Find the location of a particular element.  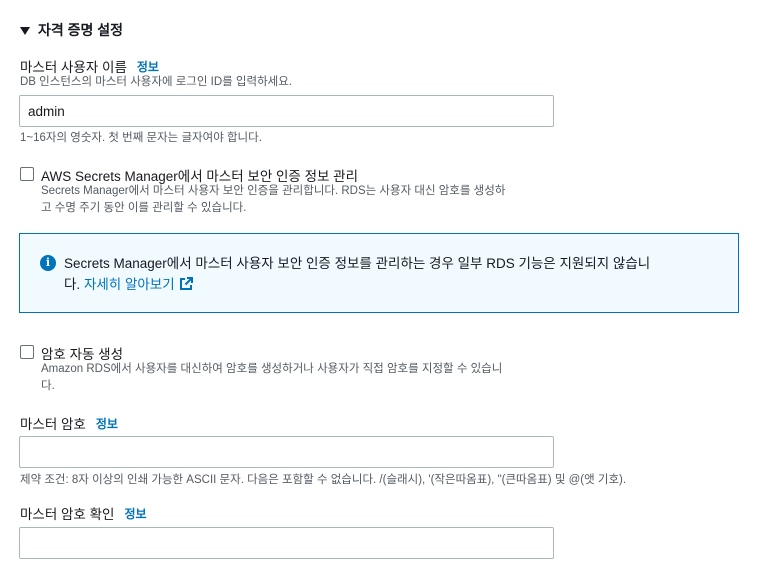

master-password-info-link: 정보 is located at coordinates (107, 423).